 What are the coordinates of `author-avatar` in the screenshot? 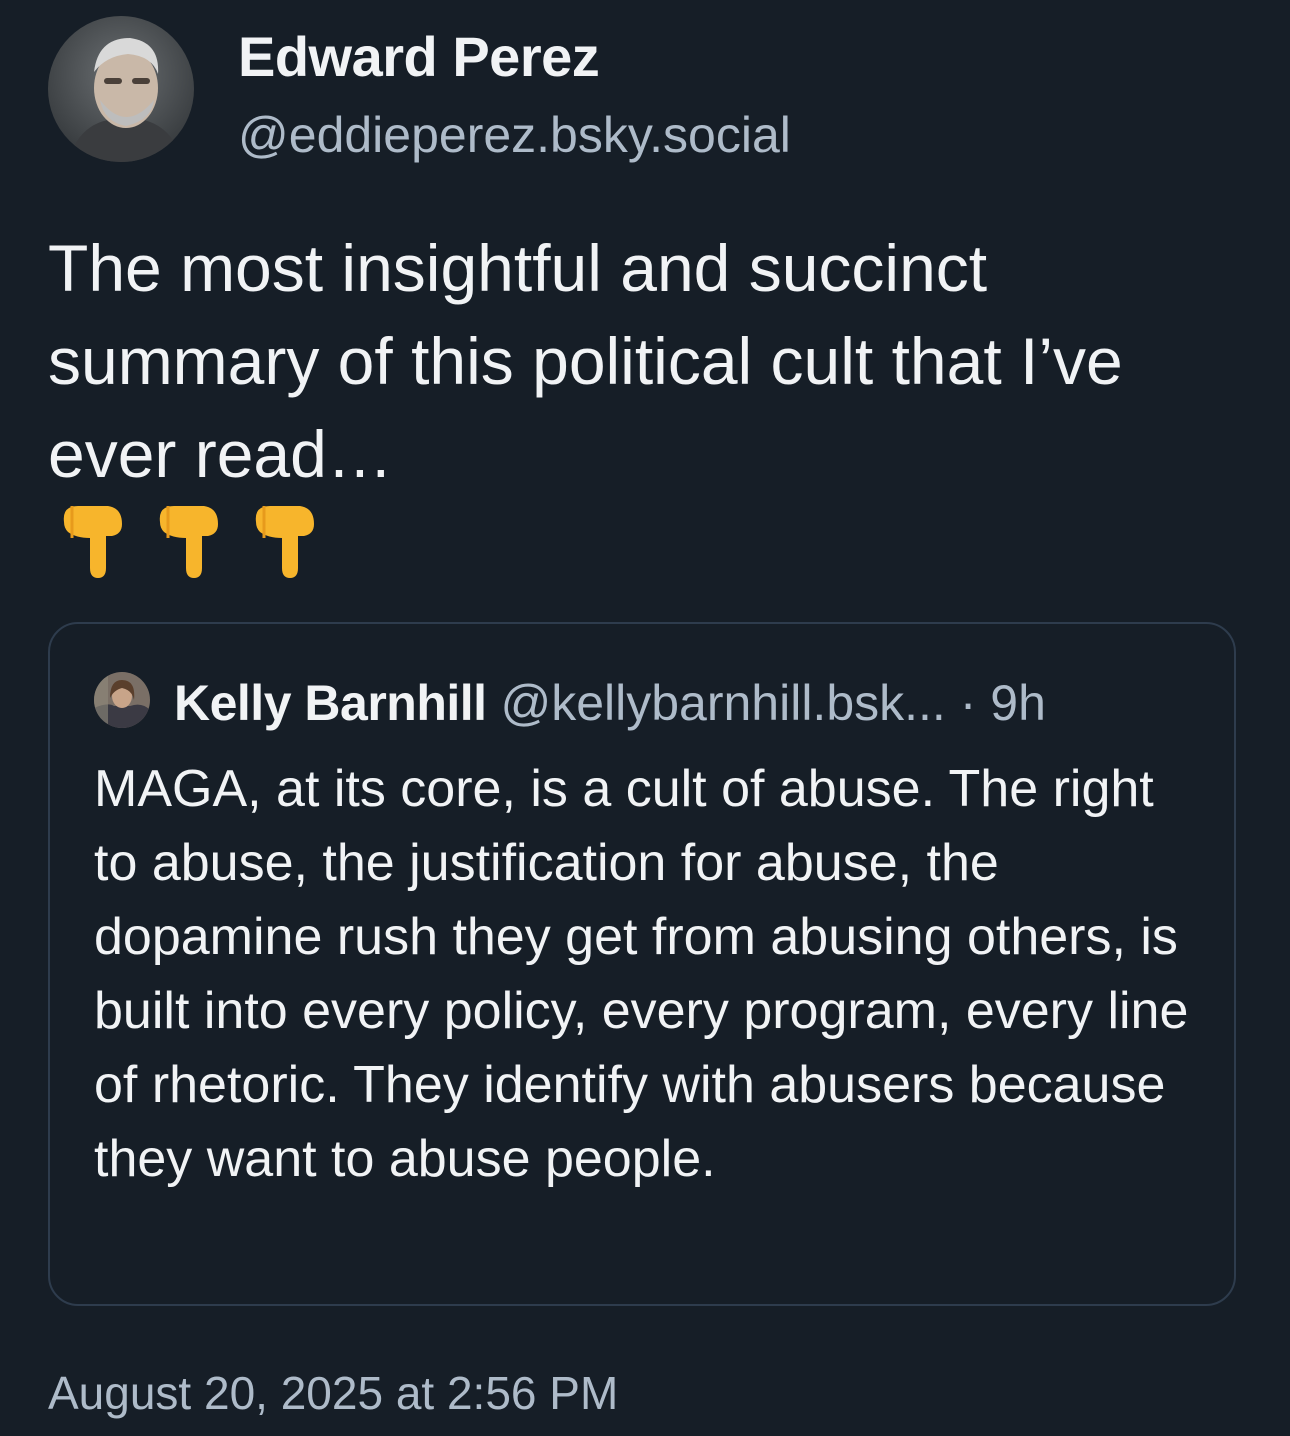 It's located at (121, 89).